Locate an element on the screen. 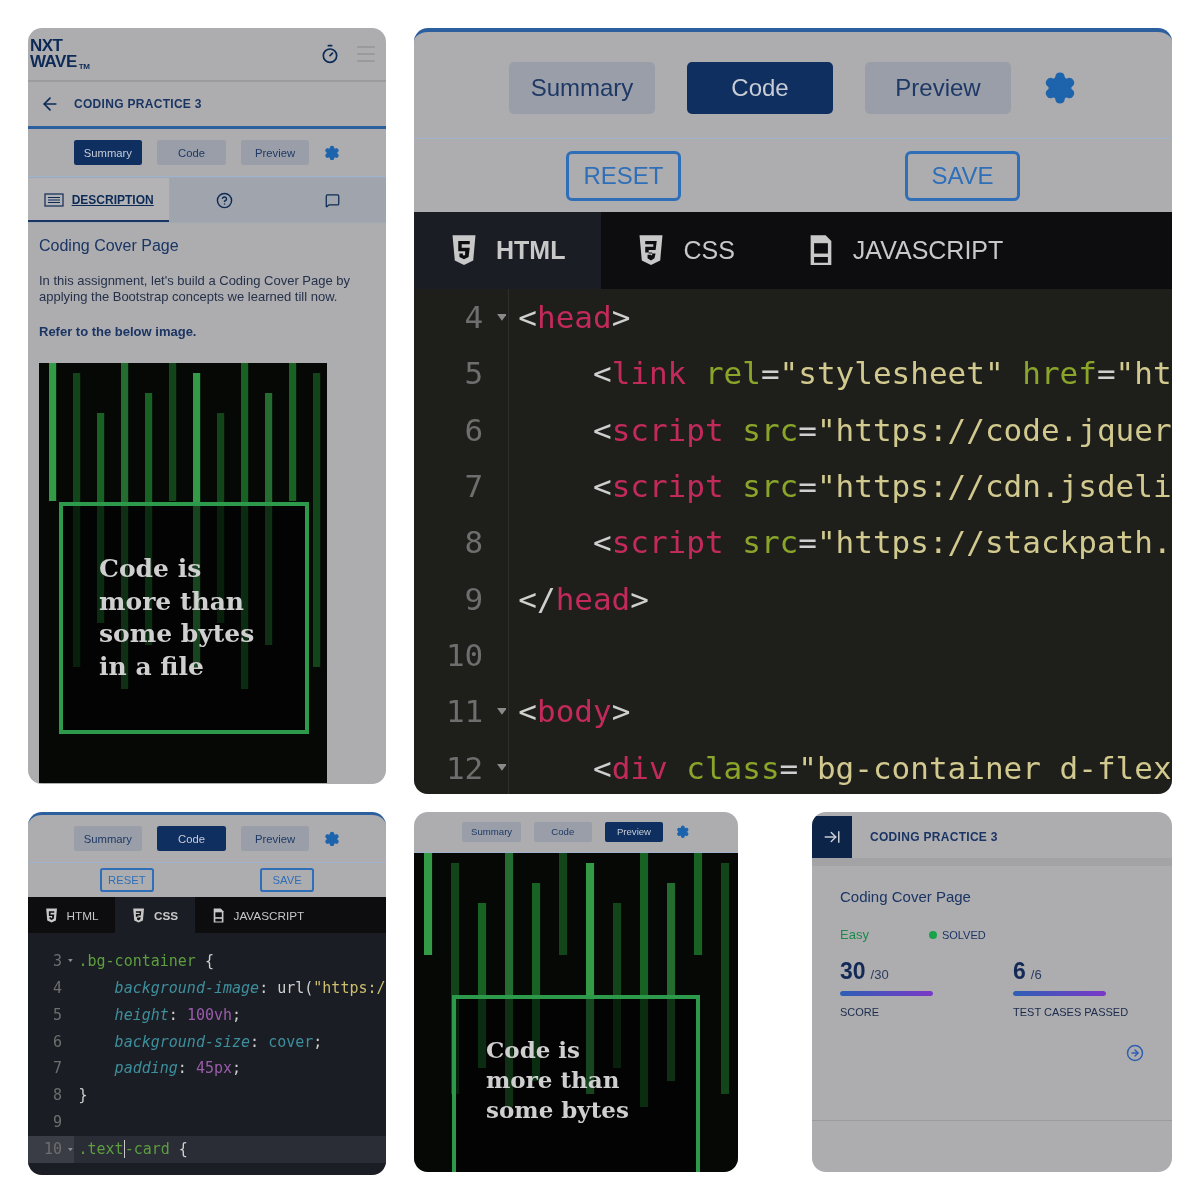 Image resolution: width=1200 pixels, height=1200 pixels. stopwatch-icon is located at coordinates (330, 54).